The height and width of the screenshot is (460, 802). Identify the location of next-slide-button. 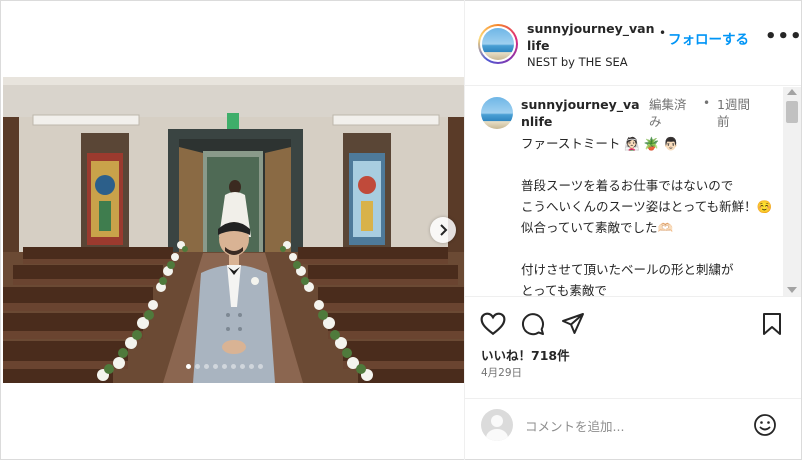
(443, 230).